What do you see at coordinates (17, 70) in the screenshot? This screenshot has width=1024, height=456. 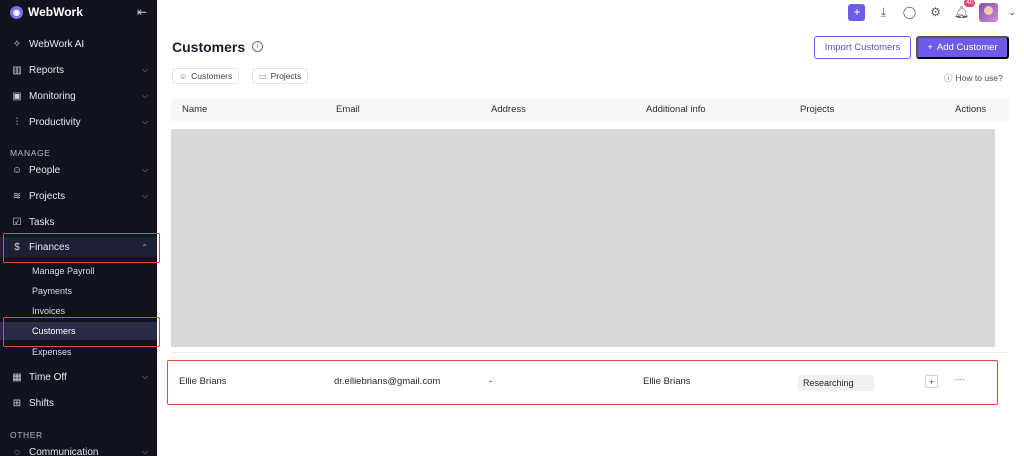 I see `chart-icon: ▥` at bounding box center [17, 70].